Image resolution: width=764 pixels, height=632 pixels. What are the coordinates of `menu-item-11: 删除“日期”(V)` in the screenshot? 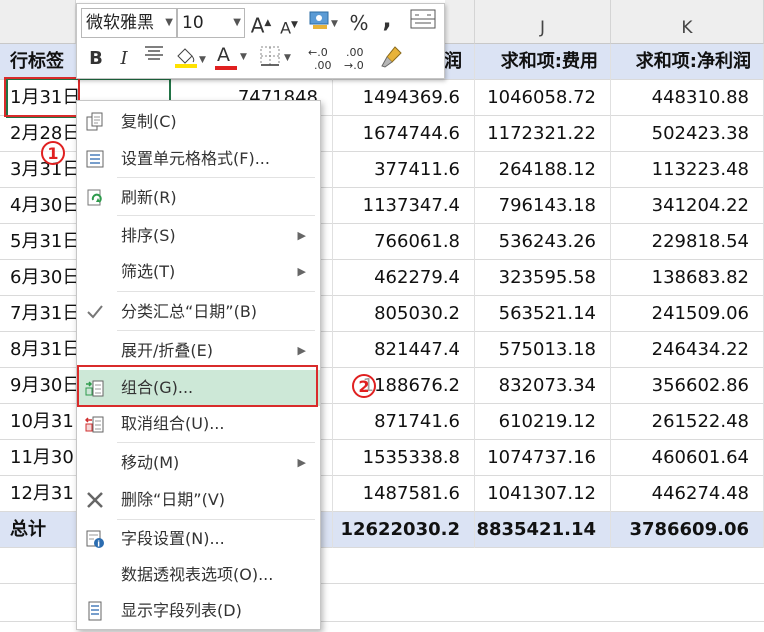 It's located at (198, 500).